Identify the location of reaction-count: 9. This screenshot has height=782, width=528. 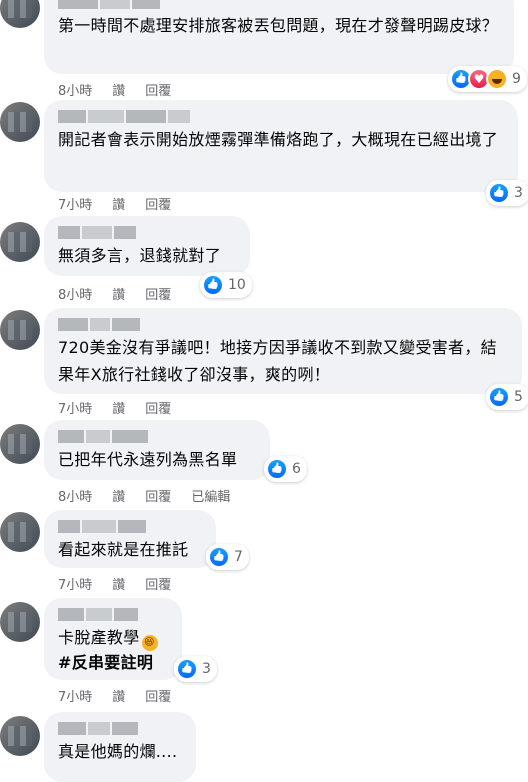
(516, 79).